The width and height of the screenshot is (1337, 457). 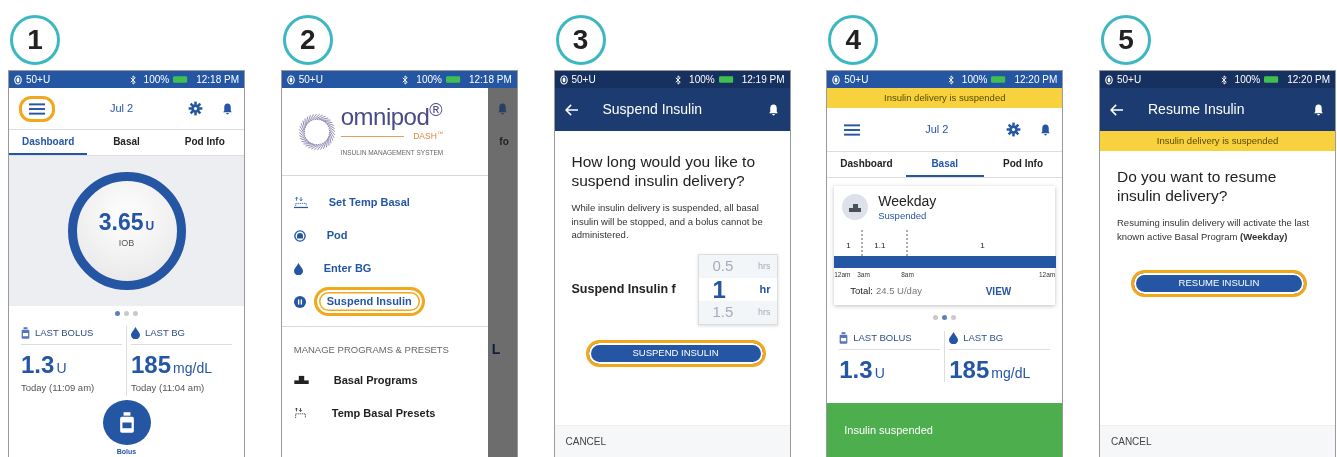 What do you see at coordinates (496, 349) in the screenshot?
I see `background-text: L` at bounding box center [496, 349].